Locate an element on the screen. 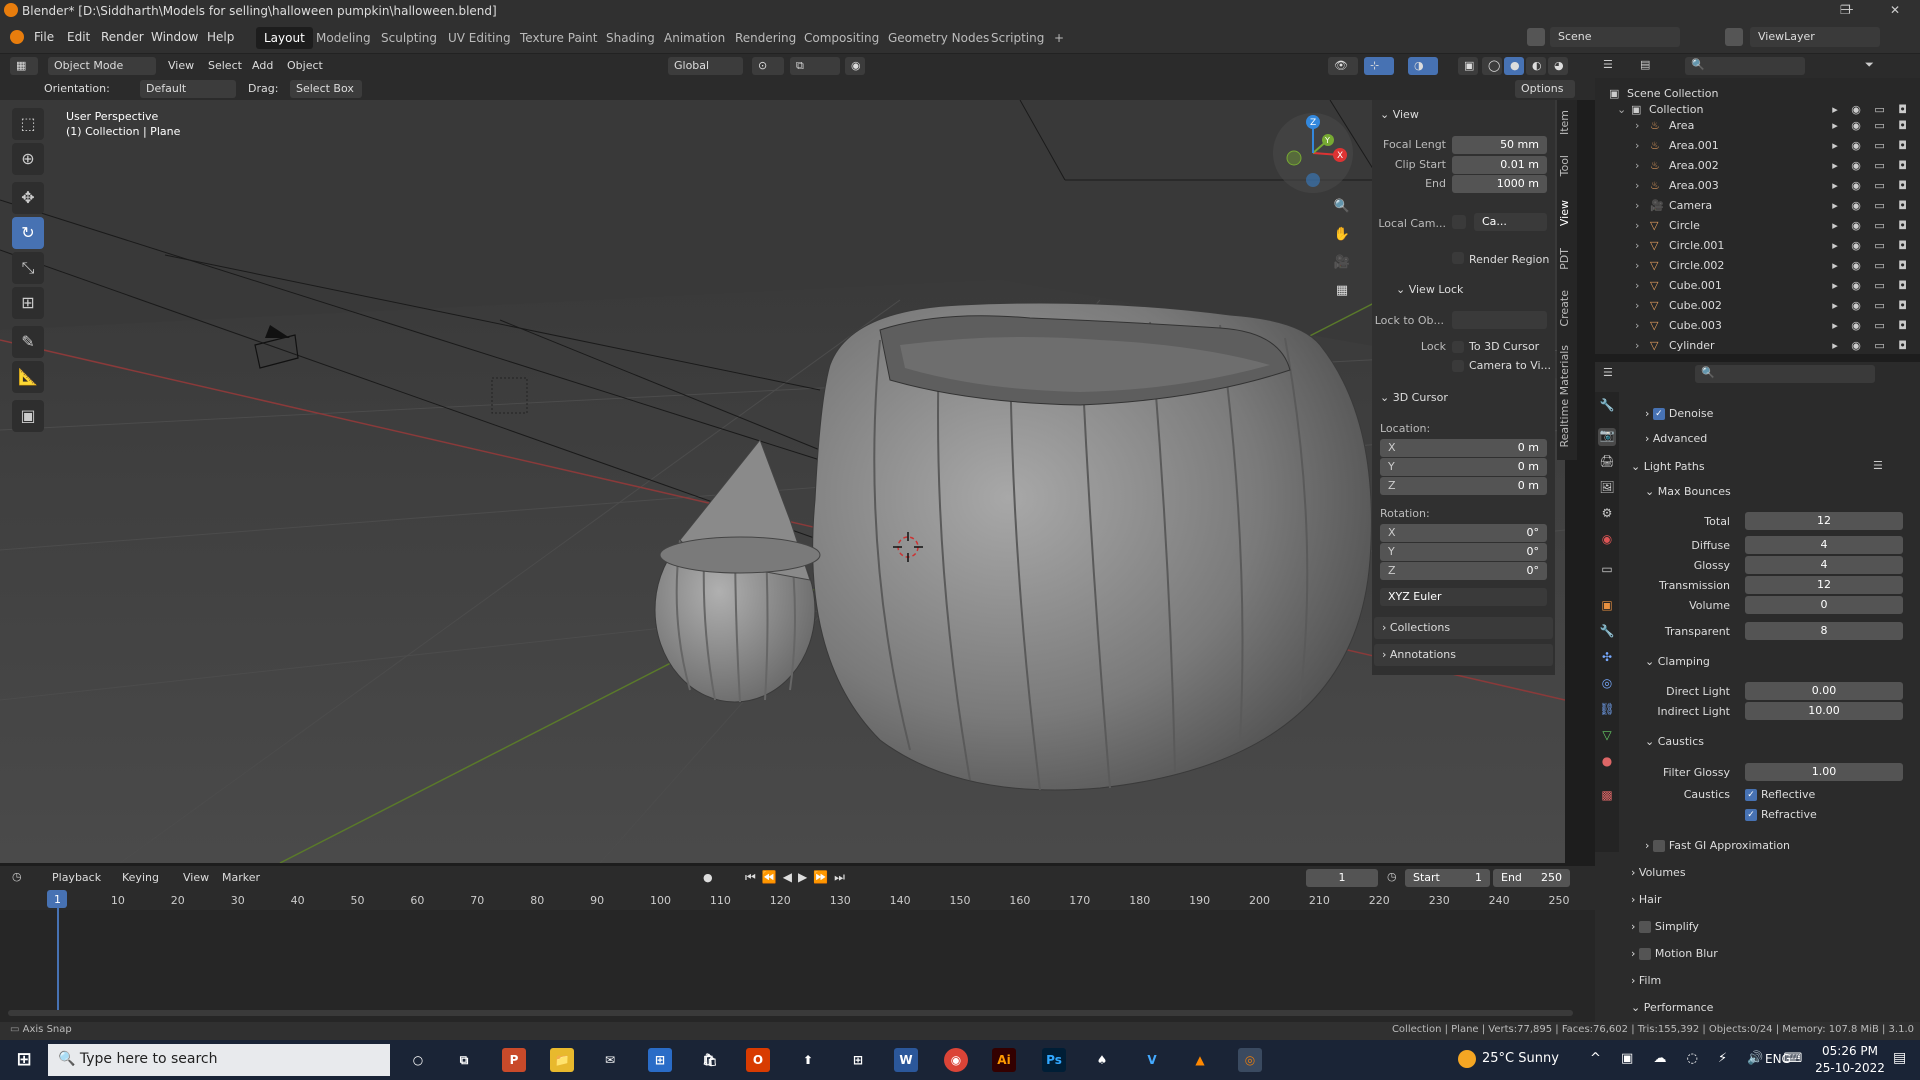 Image resolution: width=1920 pixels, height=1080 pixels. collapse-chevron-icon: ⌄ is located at coordinates (1621, 109).